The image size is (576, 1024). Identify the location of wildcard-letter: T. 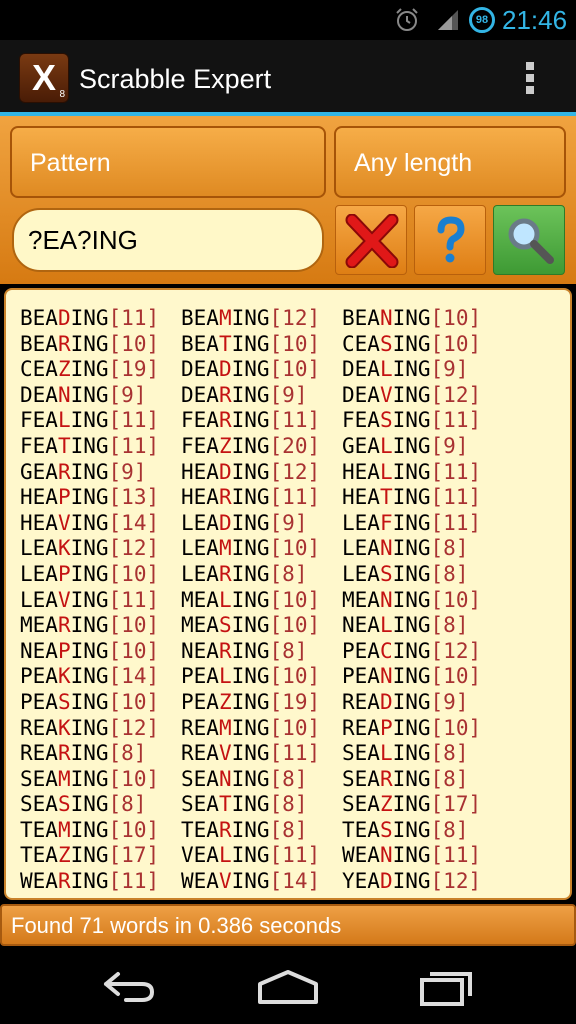
(225, 804).